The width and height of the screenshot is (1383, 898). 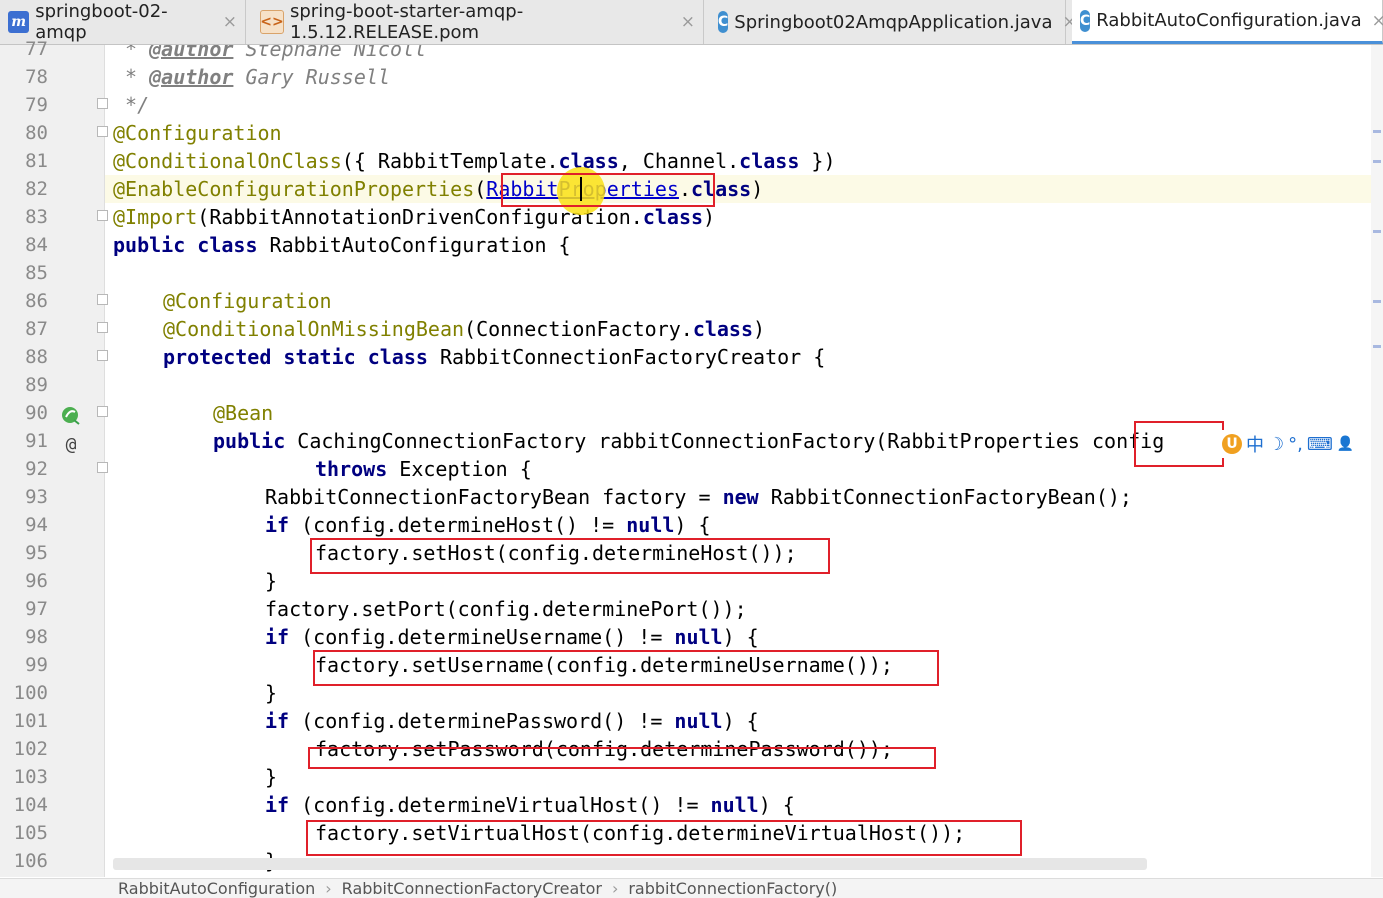 I want to click on bean-gutter-icon, so click(x=71, y=416).